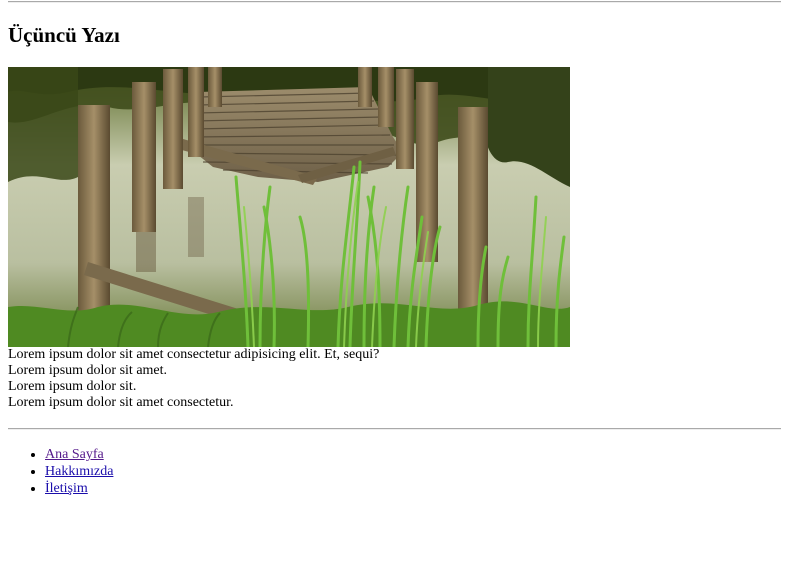 The image size is (789, 574). What do you see at coordinates (121, 402) in the screenshot?
I see `article-paragraph-4: Lorem ipsum dolor sit amet consectetur.` at bounding box center [121, 402].